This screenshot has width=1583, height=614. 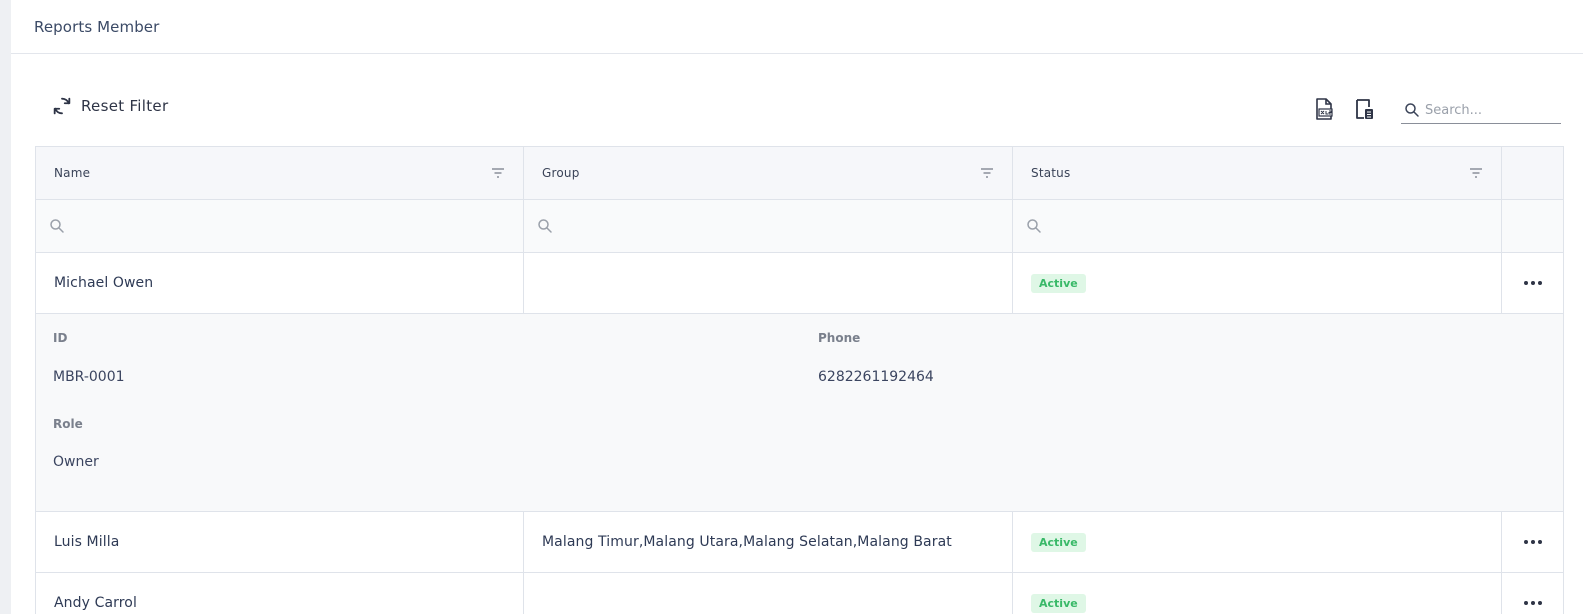 I want to click on status-filter-cell, so click(x=1257, y=226).